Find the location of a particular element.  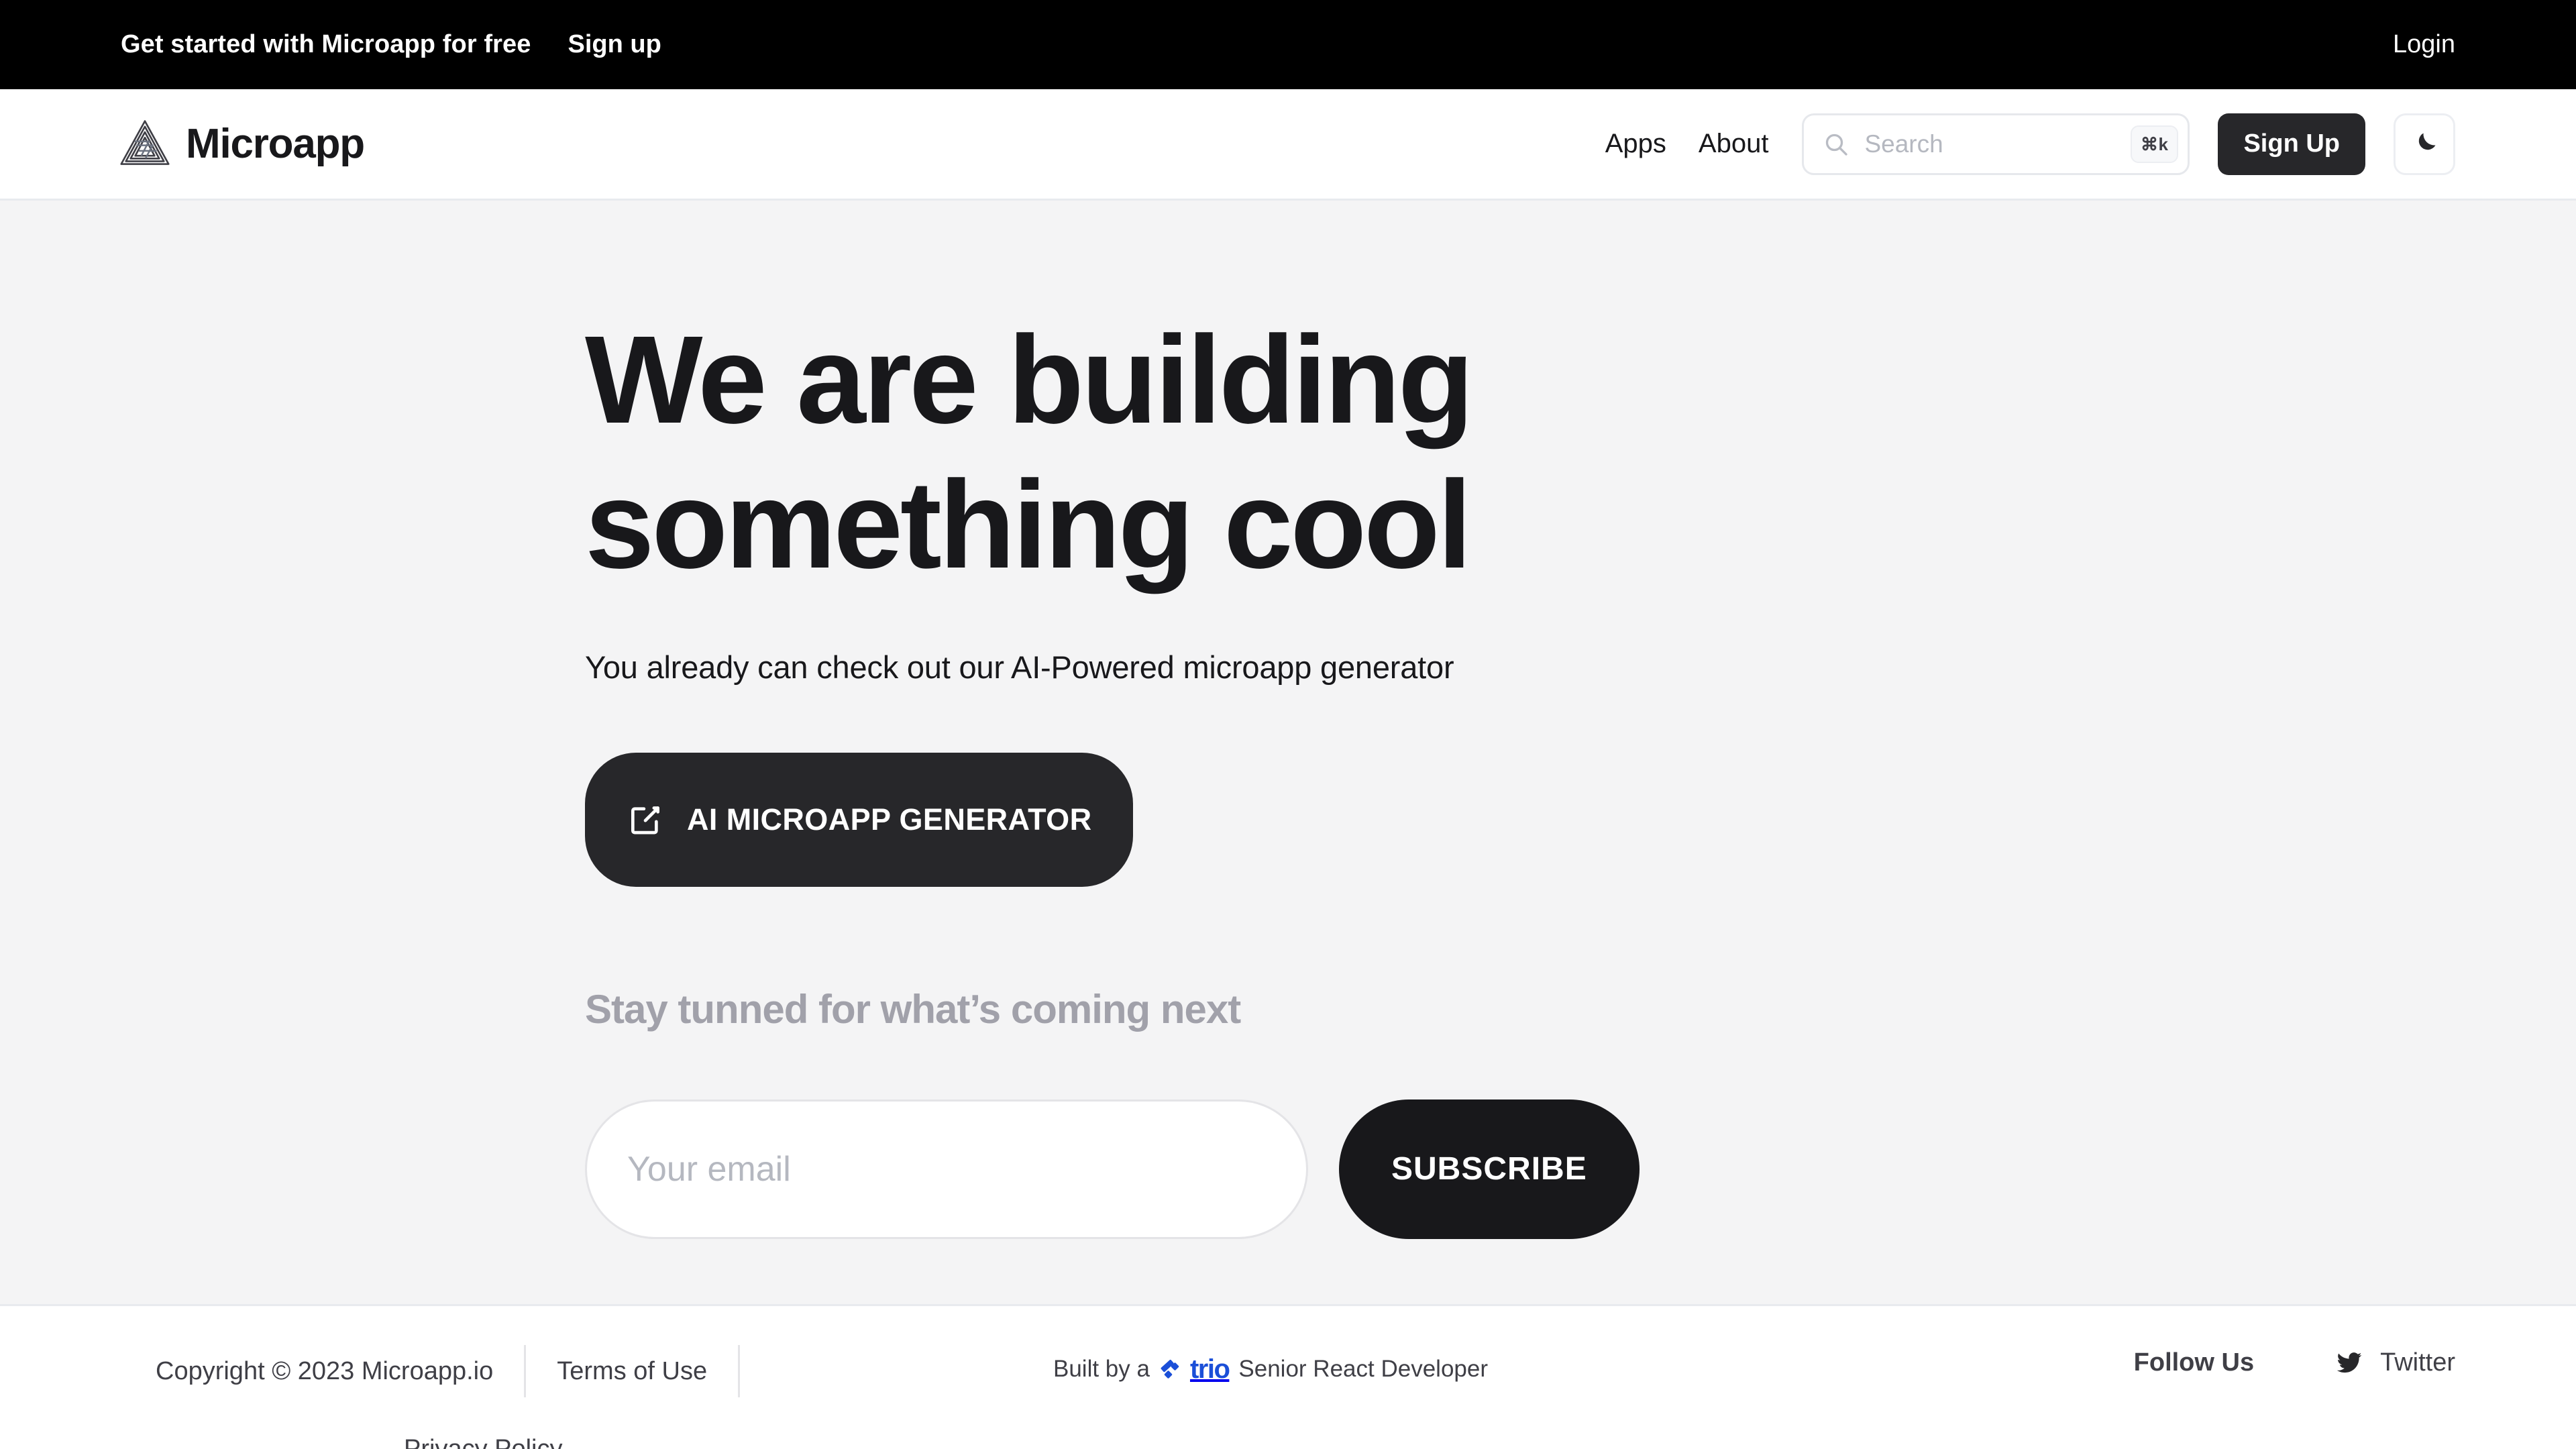

brand-logo-link: Microapp is located at coordinates (241, 144).